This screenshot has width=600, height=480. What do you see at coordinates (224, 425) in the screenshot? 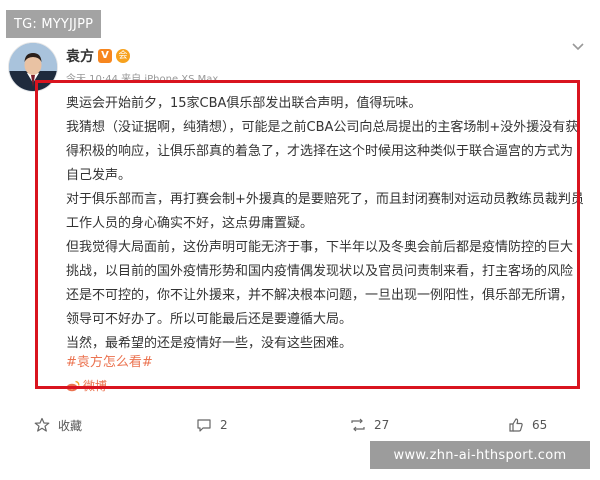
I see `comment-count: 2` at bounding box center [224, 425].